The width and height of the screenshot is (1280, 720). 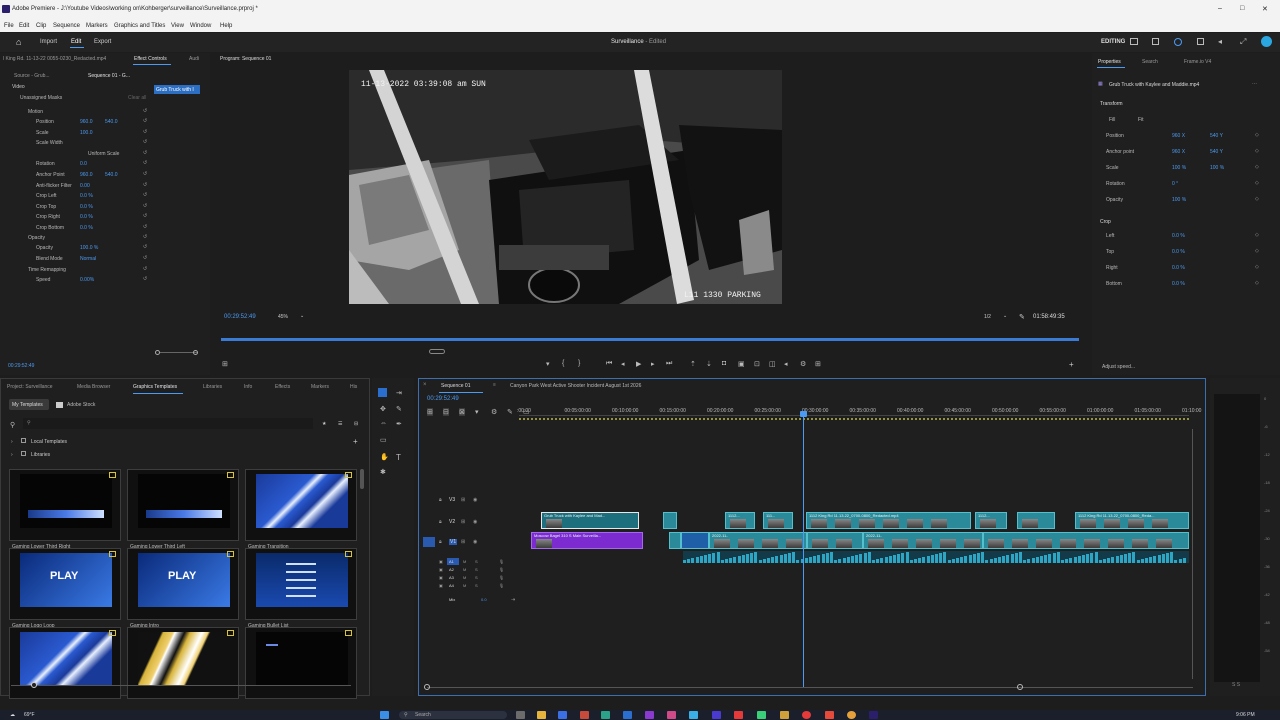 I want to click on hand-tool-icon: ✋, so click(x=384, y=457).